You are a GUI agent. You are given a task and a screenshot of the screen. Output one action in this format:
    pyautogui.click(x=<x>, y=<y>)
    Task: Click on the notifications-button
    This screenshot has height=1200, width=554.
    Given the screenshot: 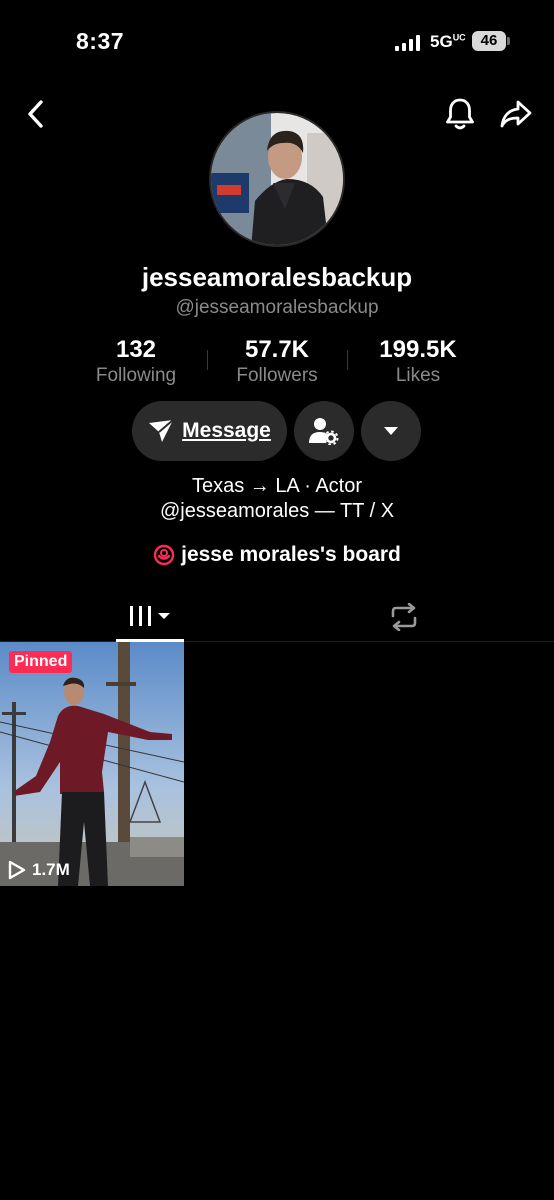 What is the action you would take?
    pyautogui.click(x=460, y=114)
    